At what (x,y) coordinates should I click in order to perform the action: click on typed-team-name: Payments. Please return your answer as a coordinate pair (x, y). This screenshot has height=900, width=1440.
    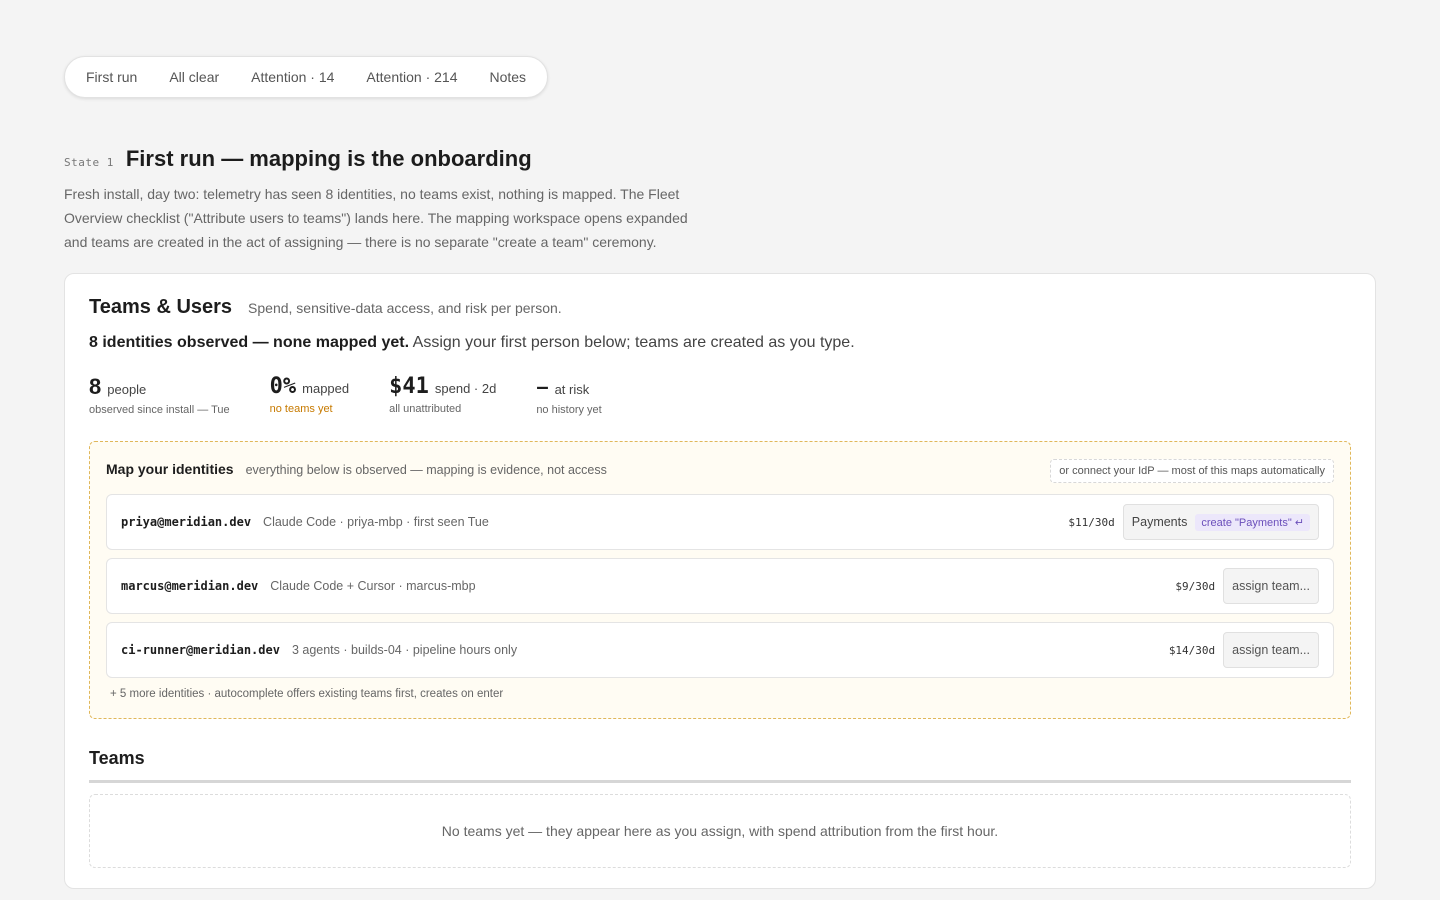
    Looking at the image, I should click on (1159, 522).